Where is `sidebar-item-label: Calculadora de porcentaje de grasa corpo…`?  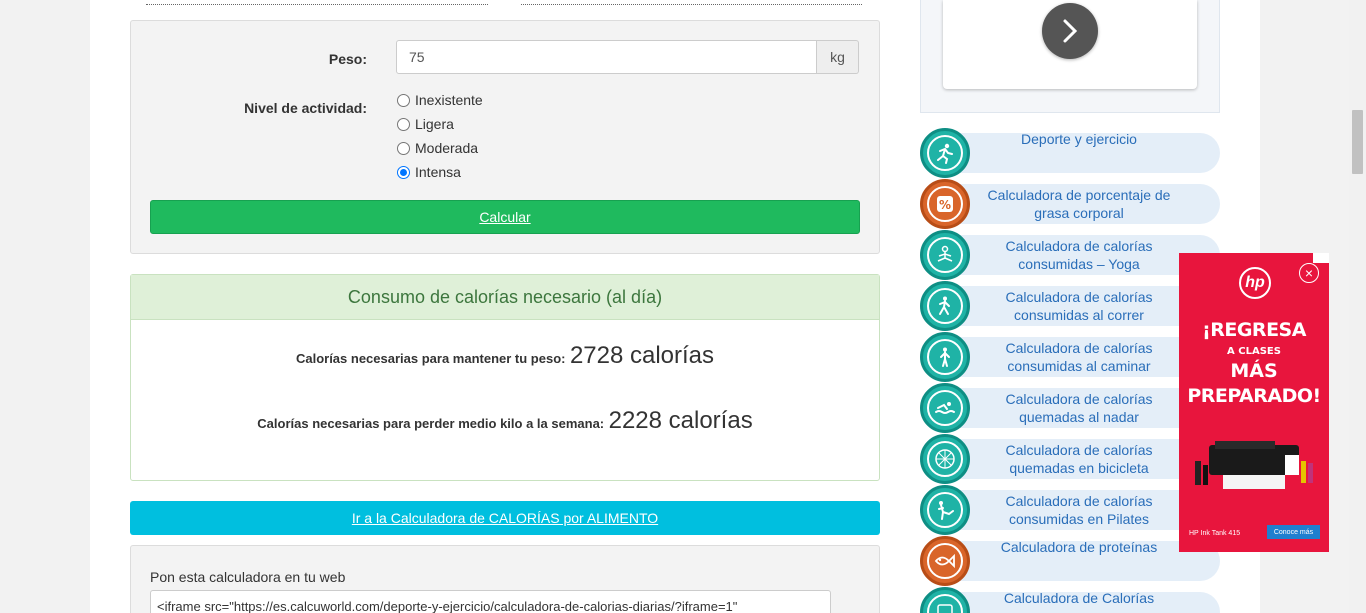
sidebar-item-label: Calculadora de porcentaje de grasa corpo… is located at coordinates (1079, 204).